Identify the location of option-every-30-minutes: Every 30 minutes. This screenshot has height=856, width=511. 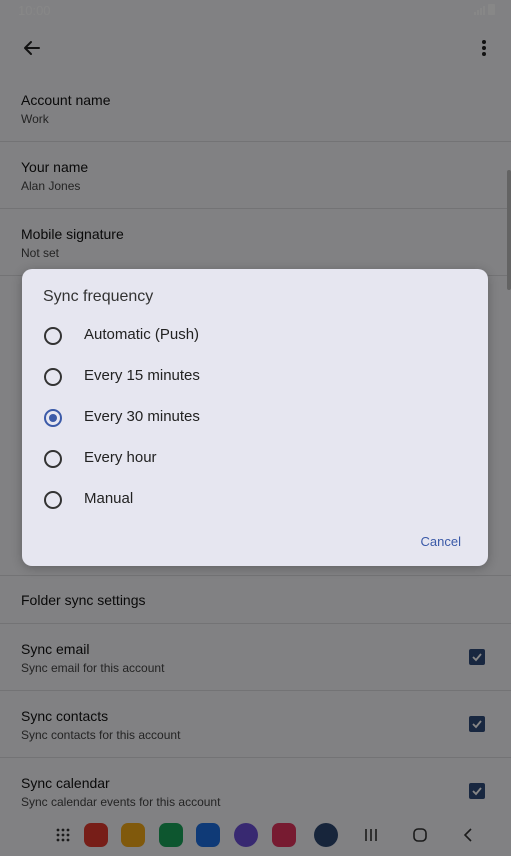
(255, 417).